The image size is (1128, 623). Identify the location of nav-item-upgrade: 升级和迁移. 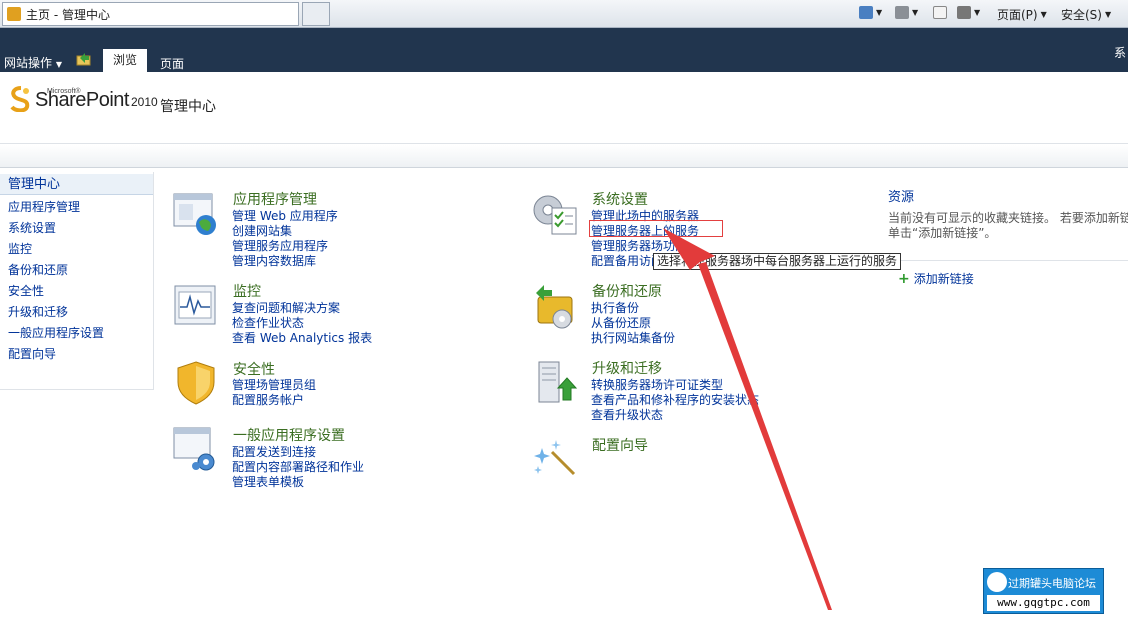
(38, 311).